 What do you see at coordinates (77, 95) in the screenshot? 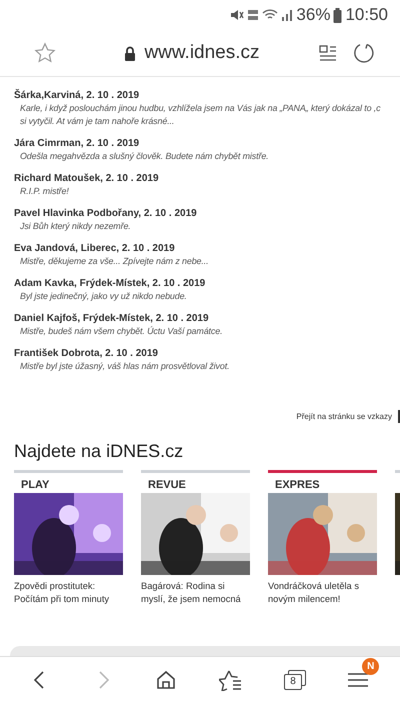
I see `comment-author: Šárka,Karviná, 2. 10 . 2019` at bounding box center [77, 95].